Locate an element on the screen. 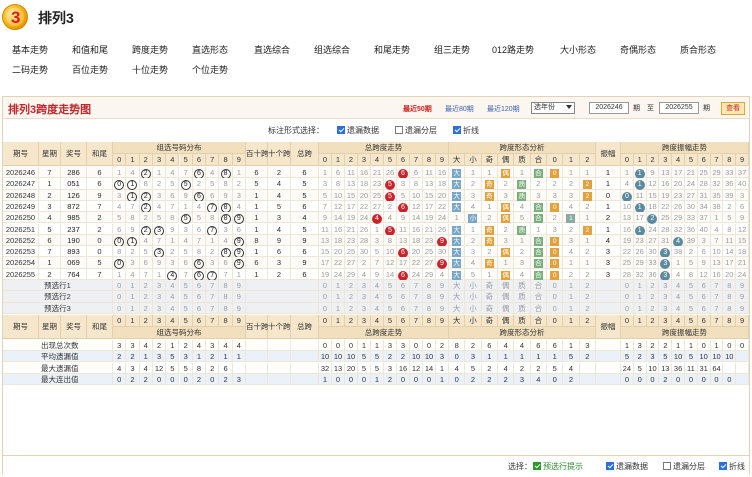 The image size is (752, 477). predict-shape-cell: 合 is located at coordinates (538, 297).